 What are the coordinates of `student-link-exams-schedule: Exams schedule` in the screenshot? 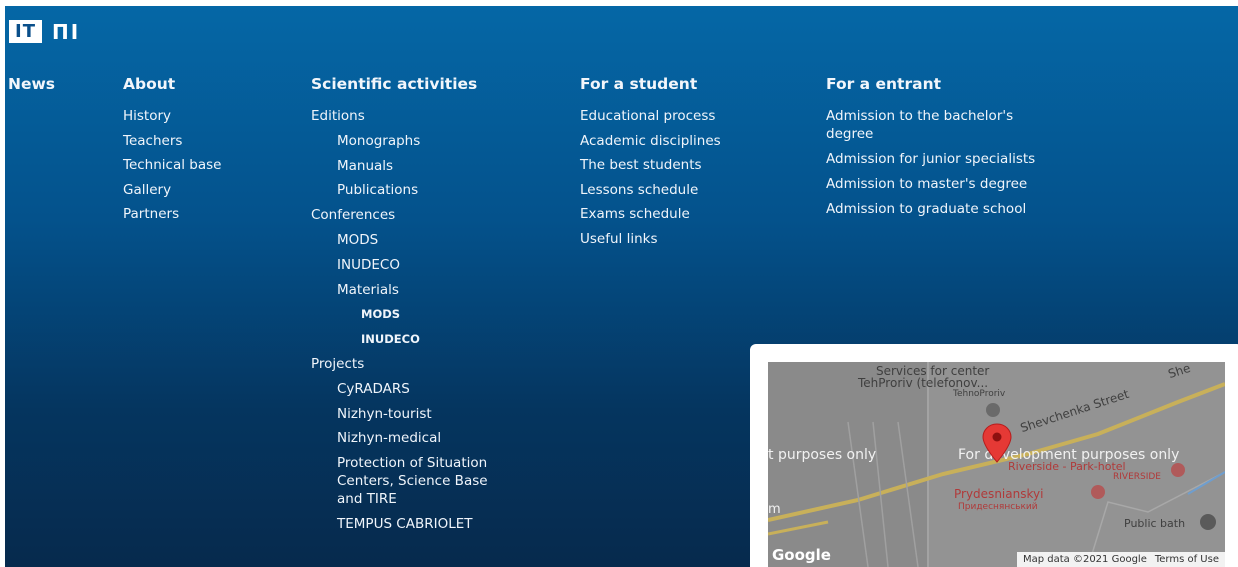 It's located at (635, 214).